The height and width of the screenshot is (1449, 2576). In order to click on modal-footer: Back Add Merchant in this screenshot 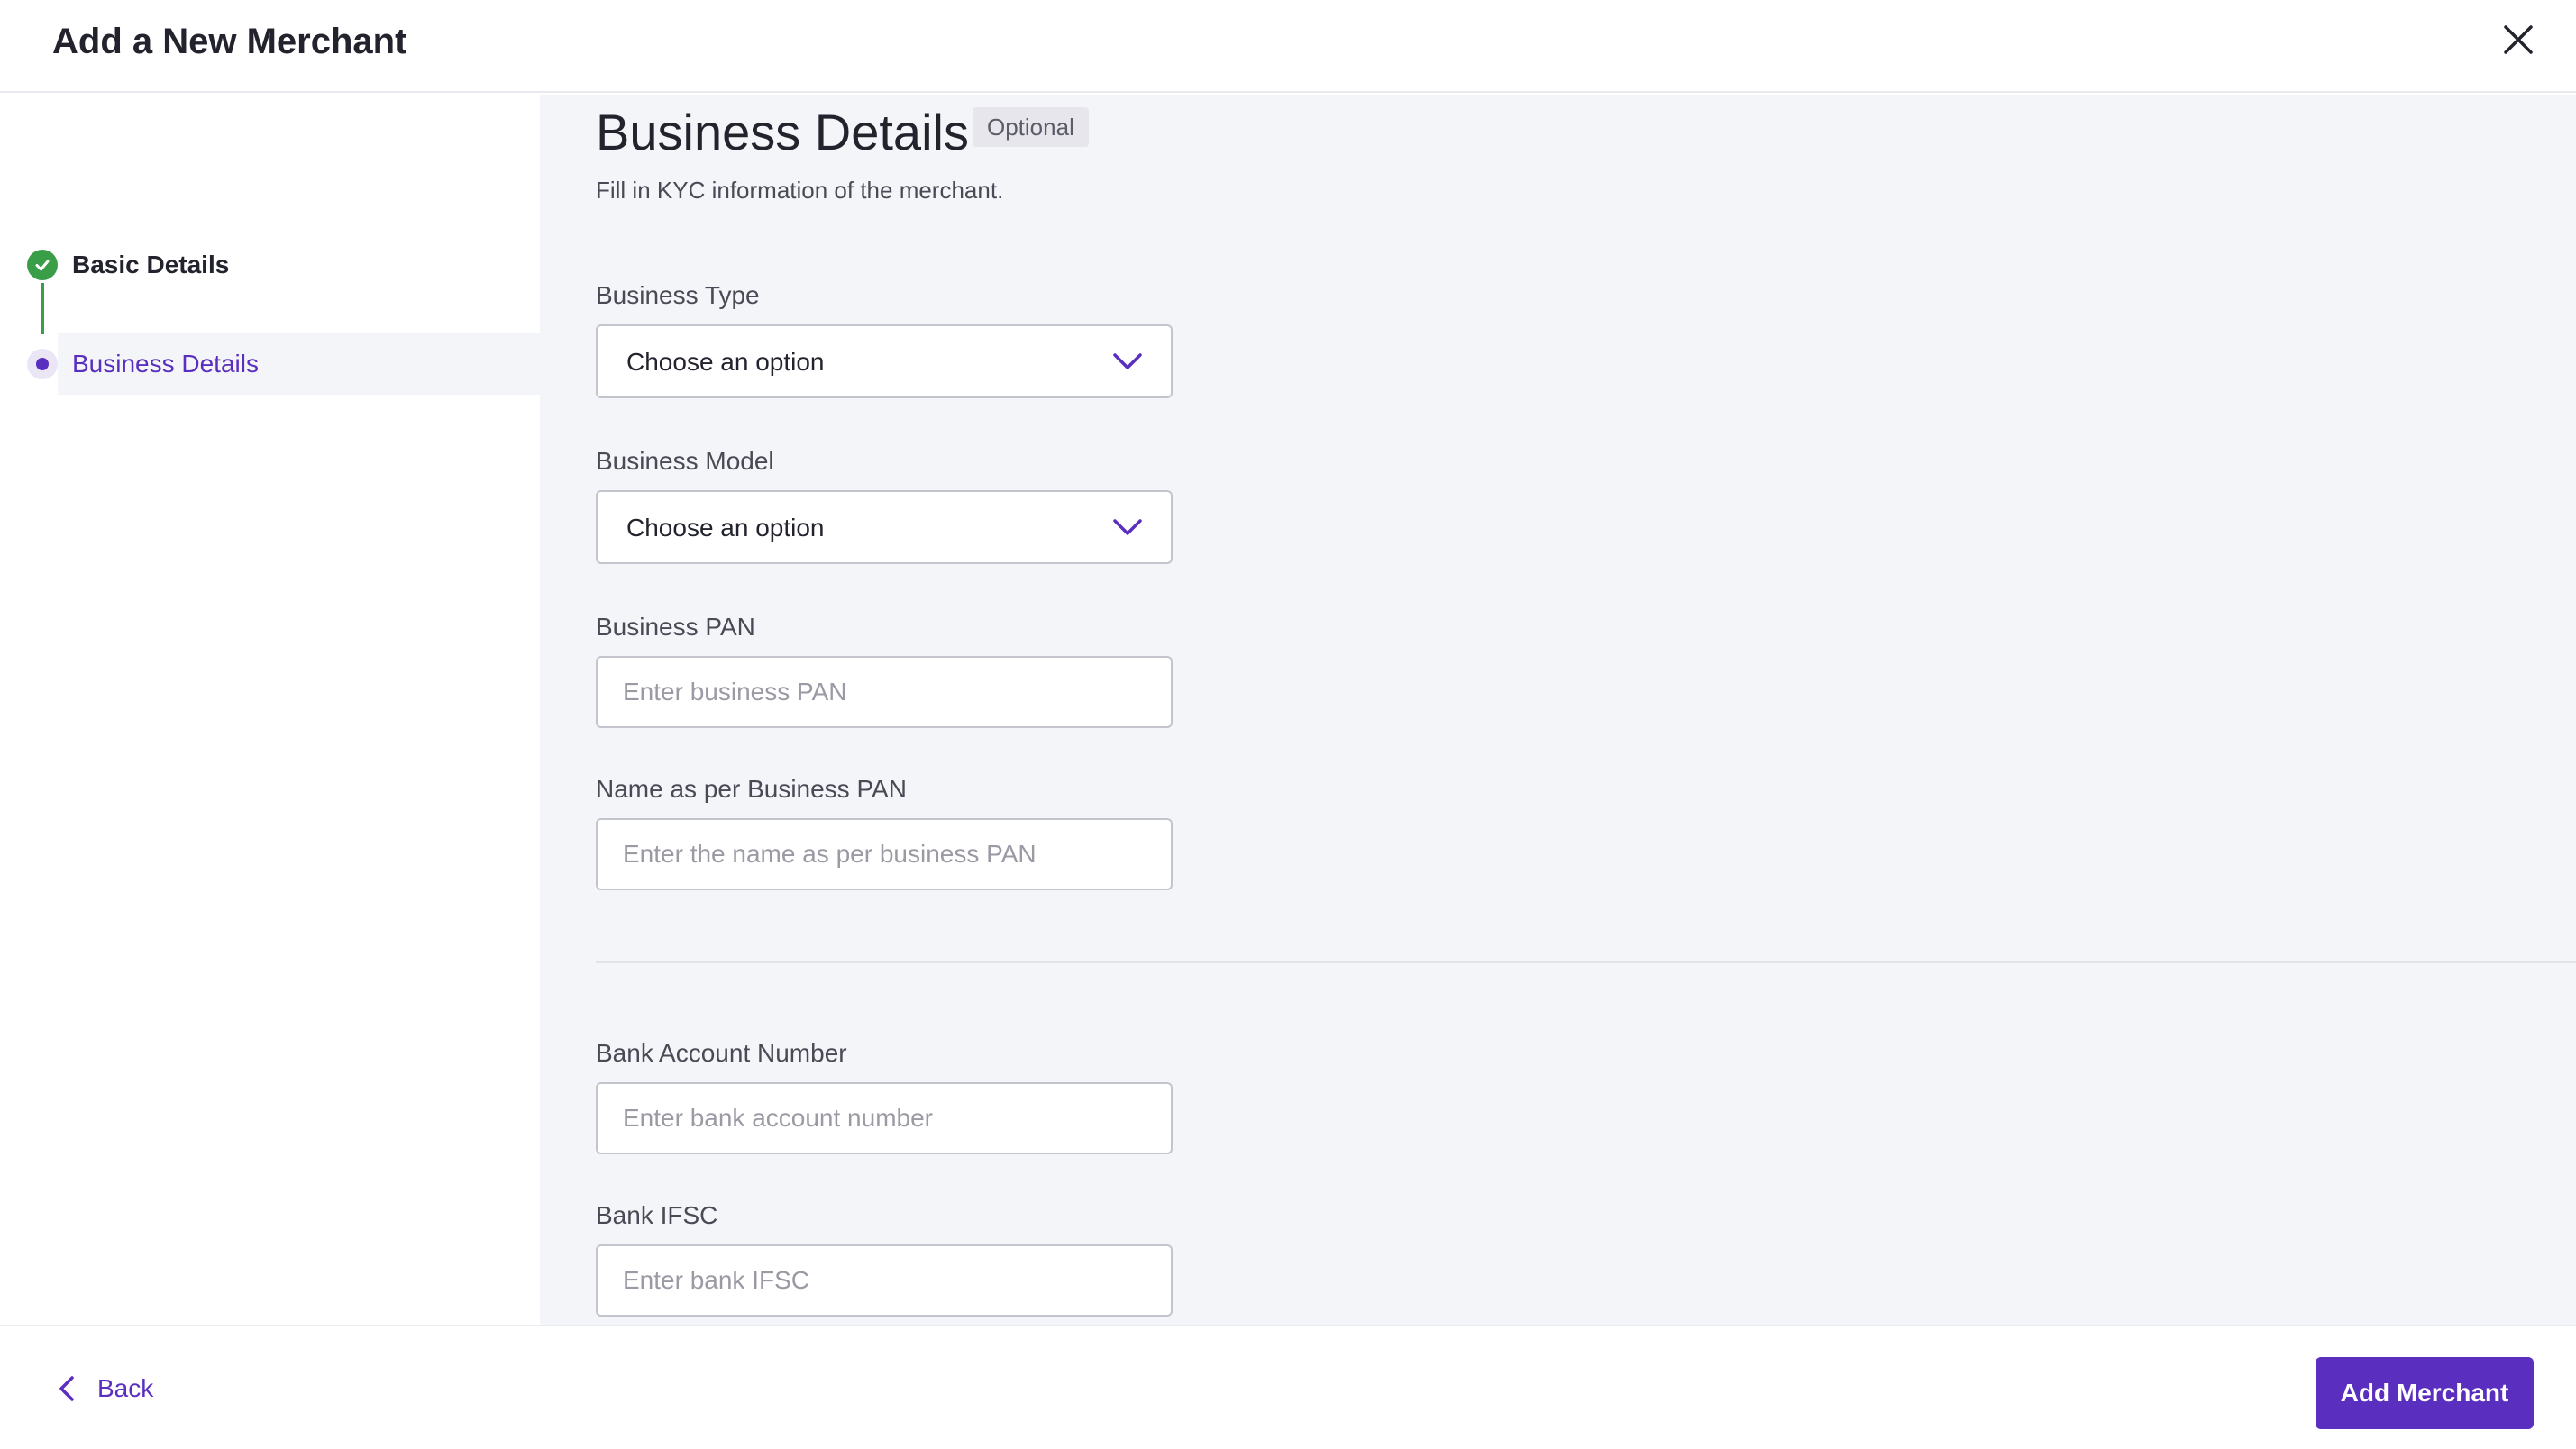, I will do `click(1288, 1387)`.